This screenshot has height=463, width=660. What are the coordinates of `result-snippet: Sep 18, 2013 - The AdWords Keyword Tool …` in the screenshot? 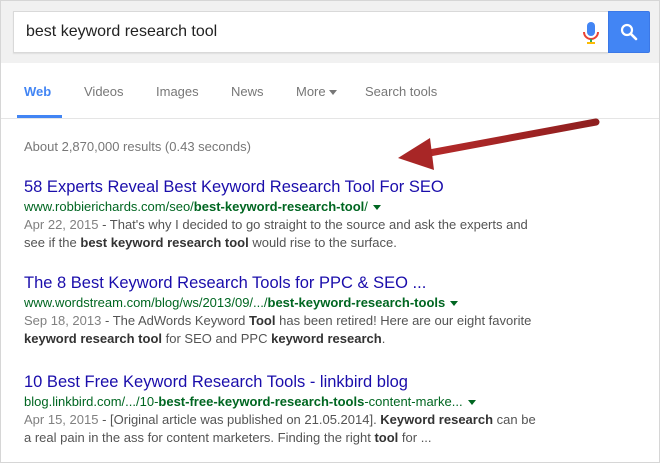 It's located at (284, 330).